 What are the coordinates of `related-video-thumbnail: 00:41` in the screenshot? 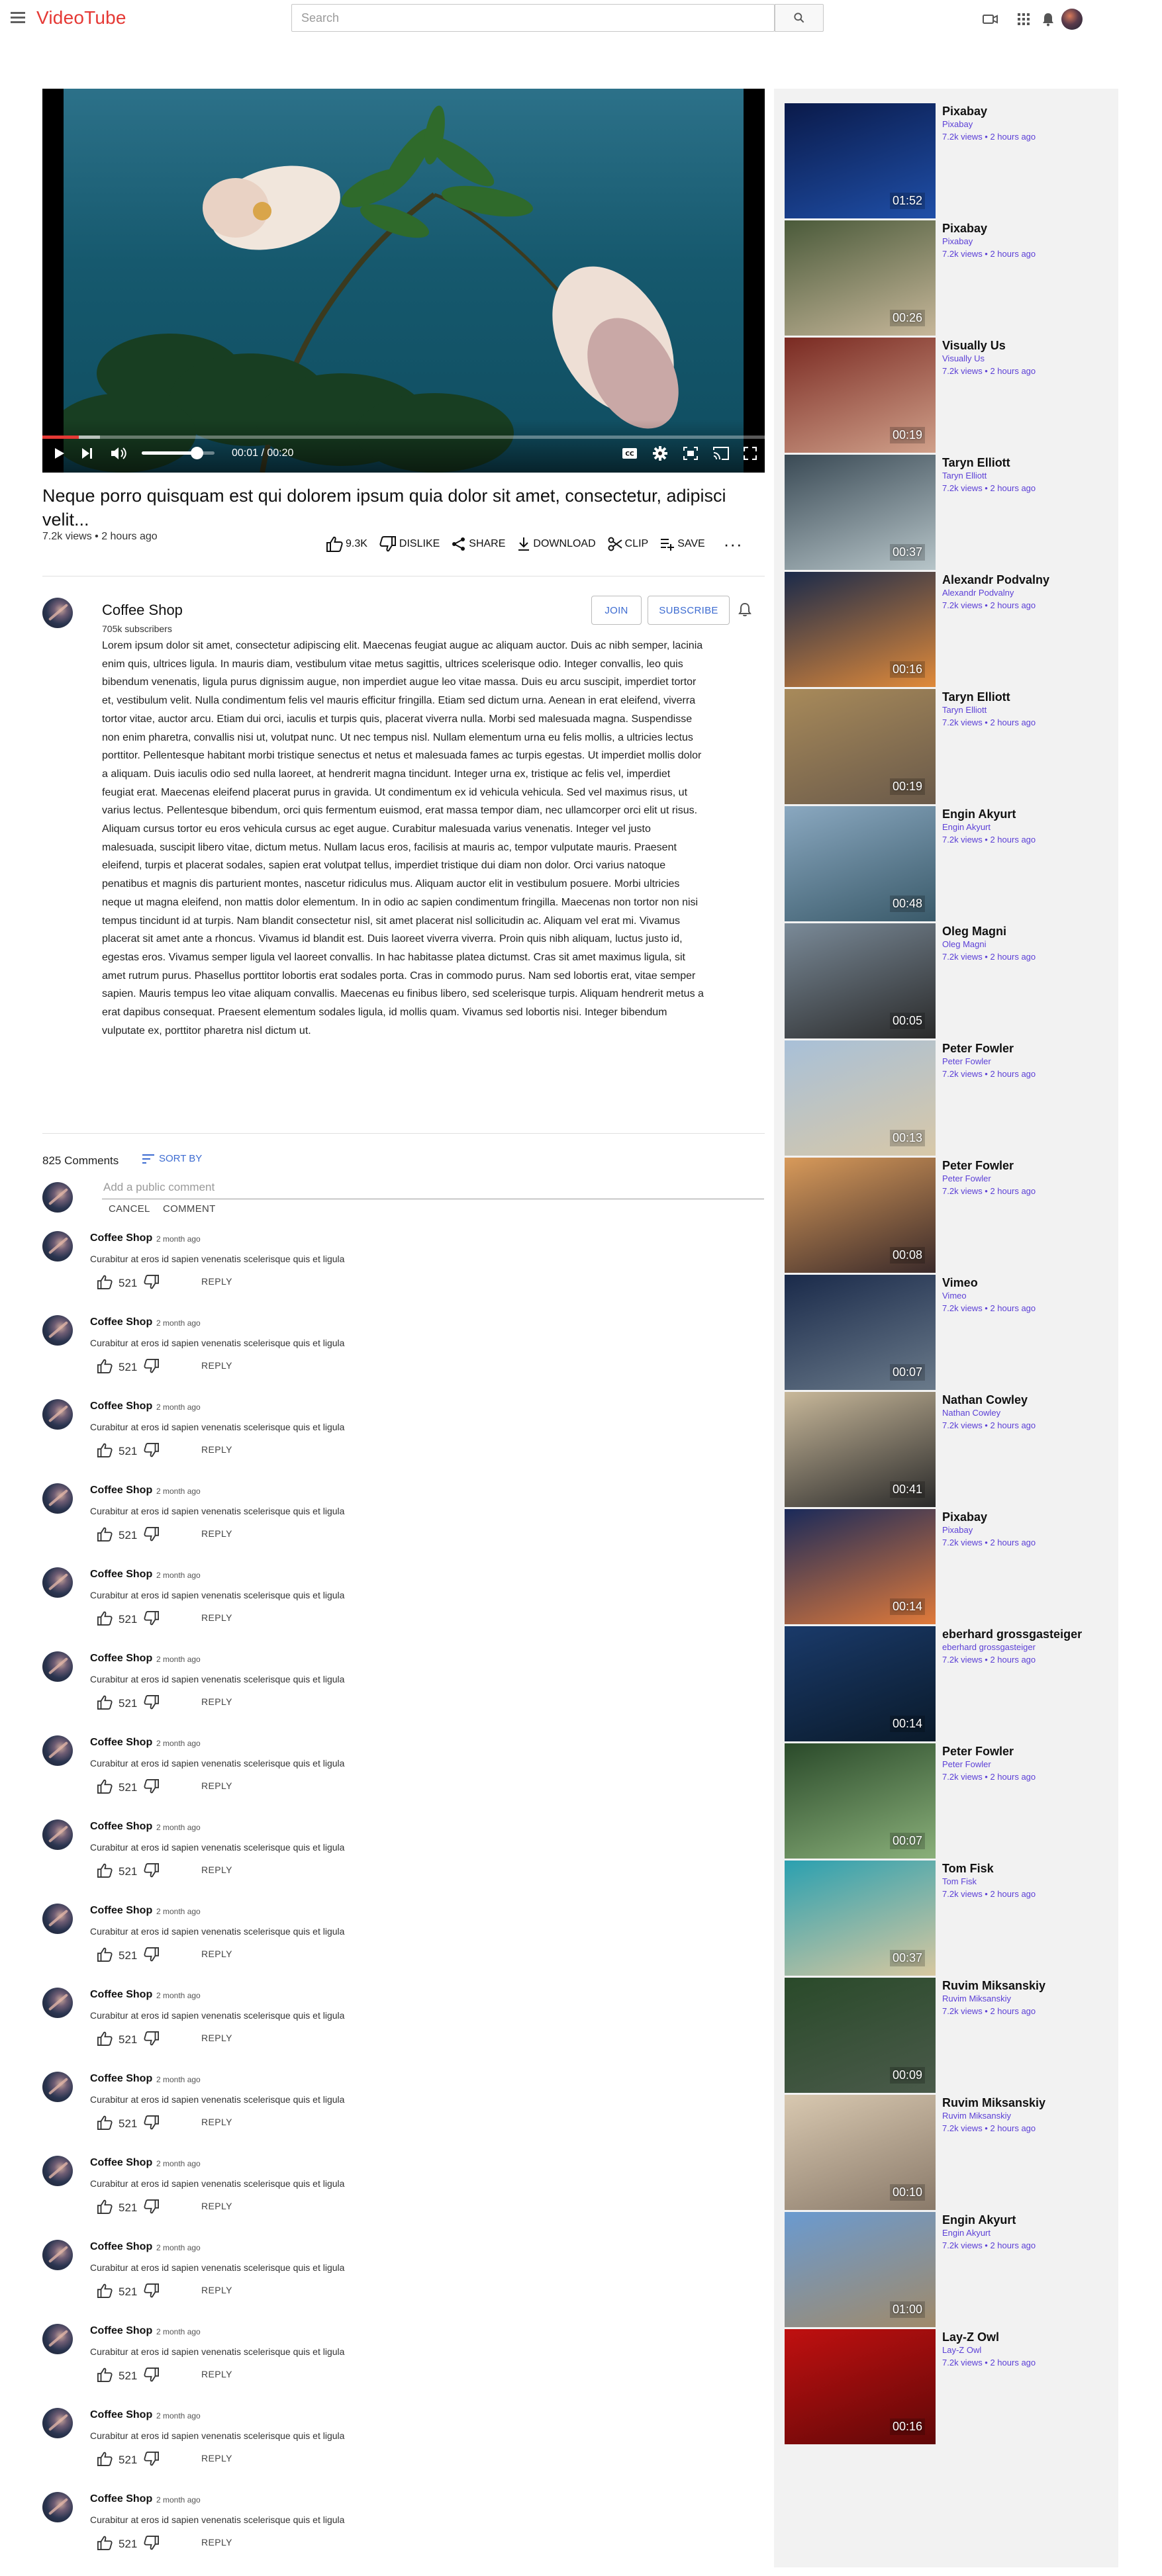 It's located at (861, 1450).